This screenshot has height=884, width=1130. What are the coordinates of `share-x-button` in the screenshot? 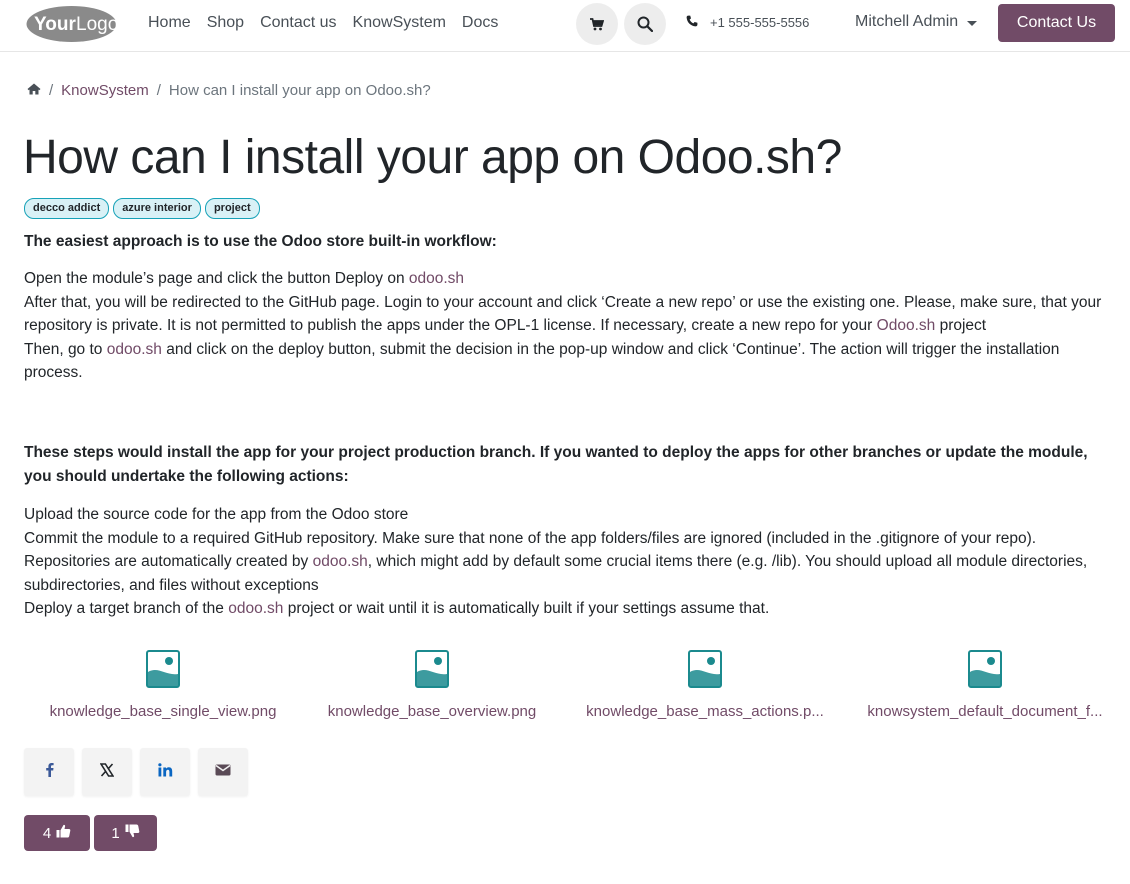 It's located at (107, 772).